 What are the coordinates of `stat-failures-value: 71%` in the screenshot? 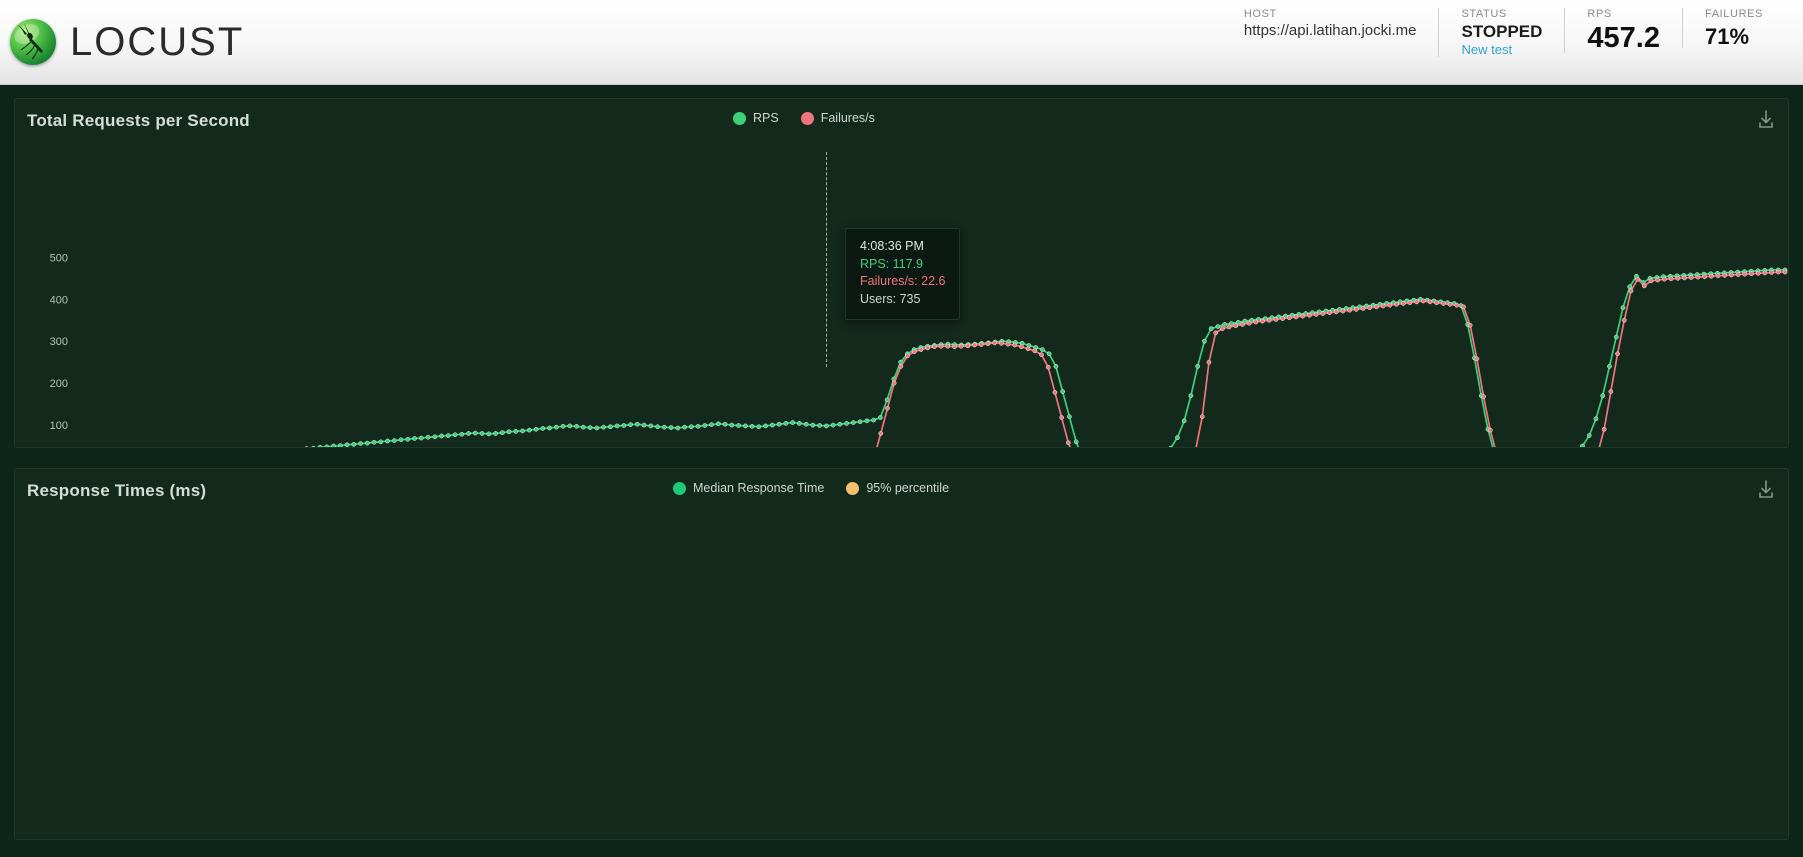 It's located at (1727, 36).